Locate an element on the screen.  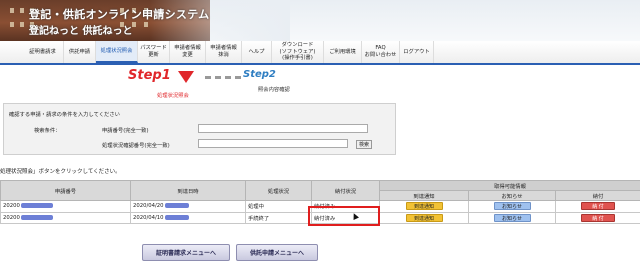
instruction-text: 処理状況照会」ボタンをクリックしてください。 is located at coordinates (60, 172).